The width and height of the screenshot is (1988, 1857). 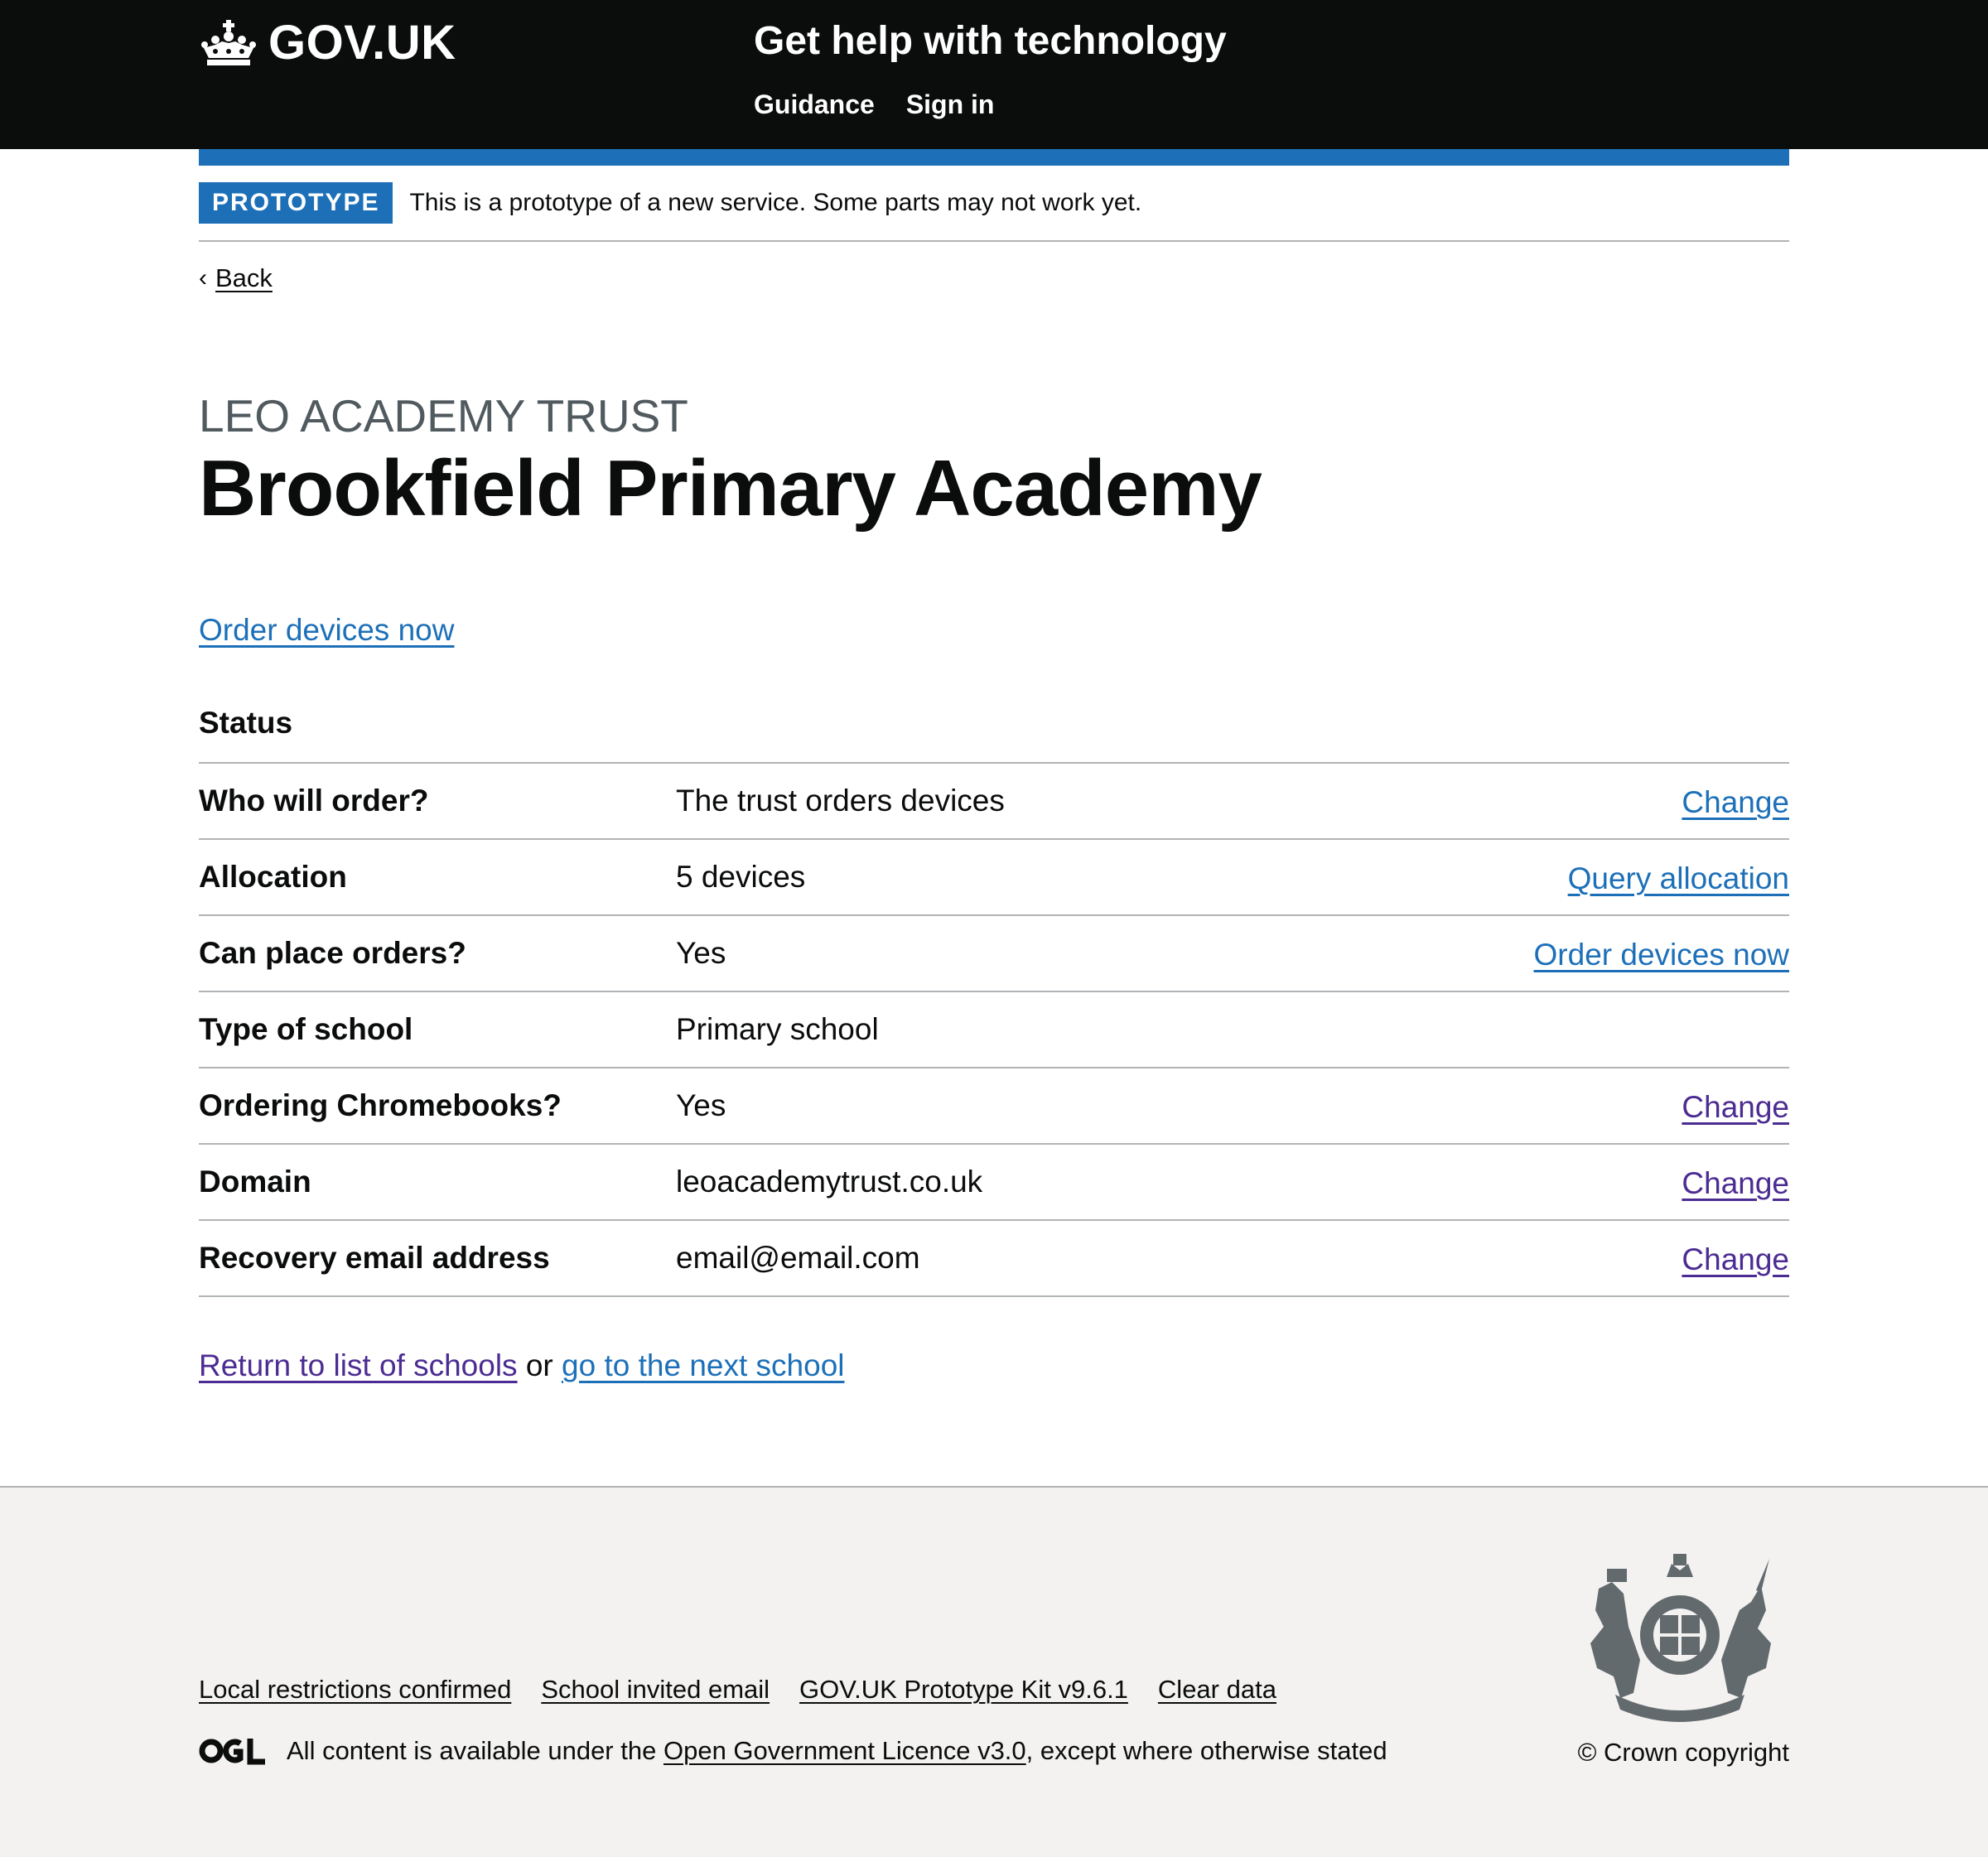 What do you see at coordinates (472, 1750) in the screenshot?
I see `licence-prefix: All content is available under the` at bounding box center [472, 1750].